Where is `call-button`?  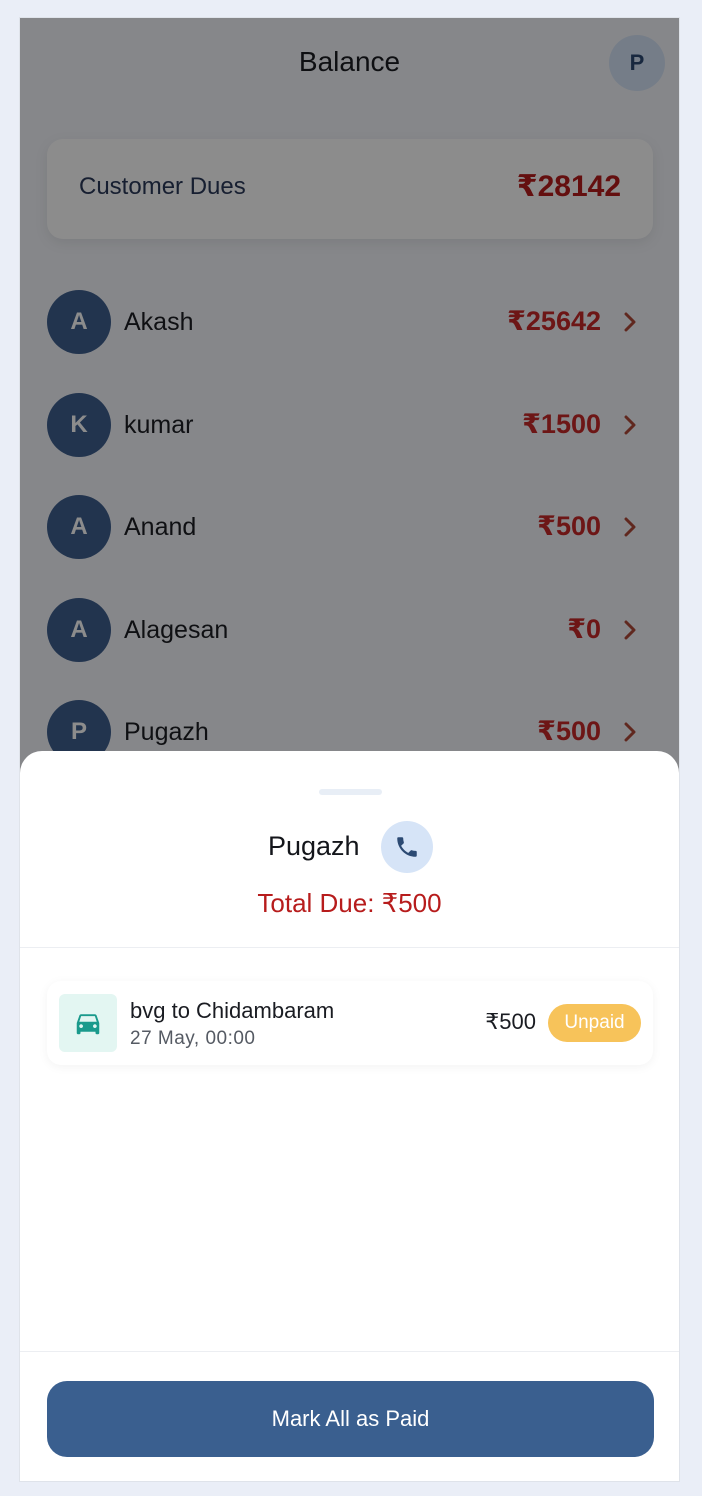 call-button is located at coordinates (407, 847).